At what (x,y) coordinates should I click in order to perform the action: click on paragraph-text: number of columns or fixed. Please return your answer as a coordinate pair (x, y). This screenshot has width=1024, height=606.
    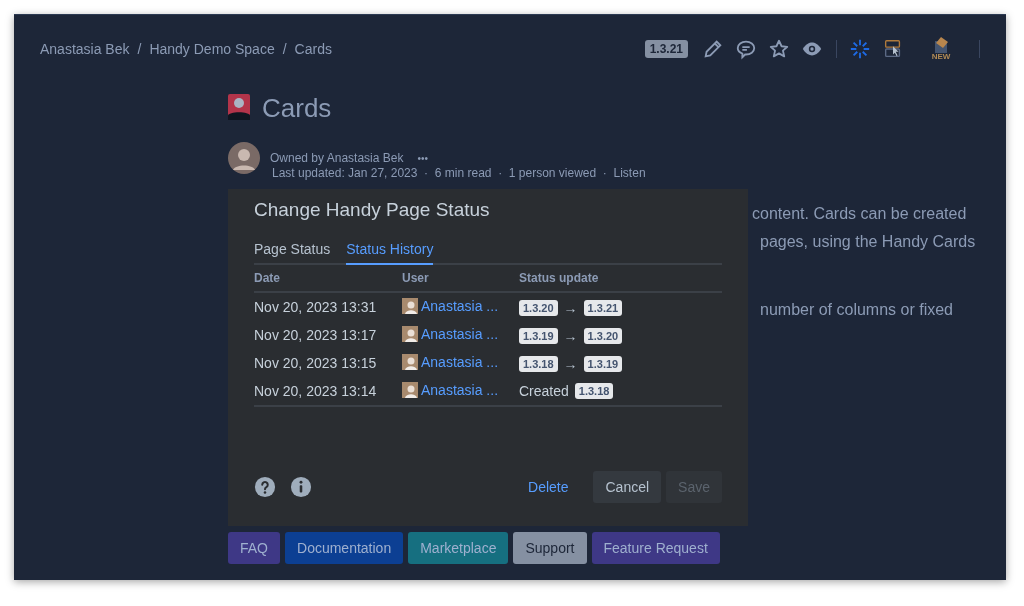
    Looking at the image, I should click on (857, 310).